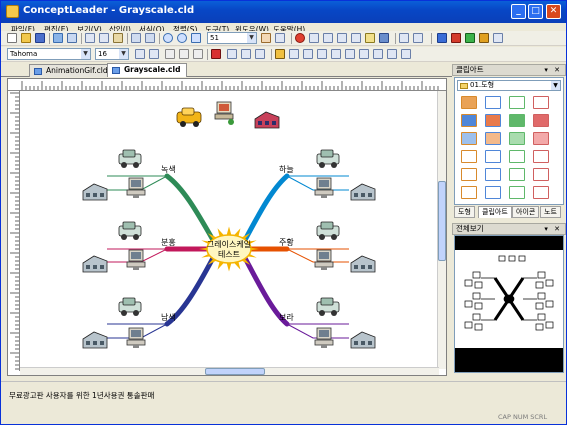 Image resolution: width=567 pixels, height=425 pixels. What do you see at coordinates (378, 54) in the screenshot?
I see `branch-style-icon` at bounding box center [378, 54].